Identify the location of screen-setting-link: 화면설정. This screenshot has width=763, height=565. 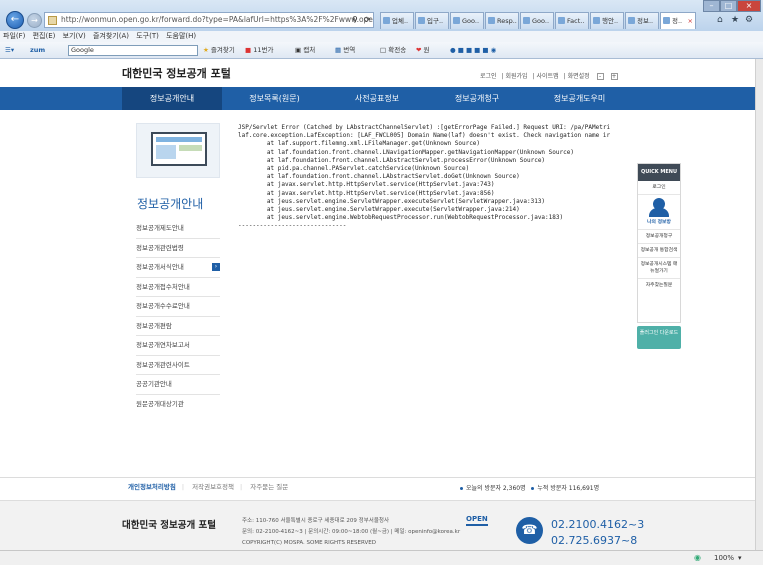
(579, 76).